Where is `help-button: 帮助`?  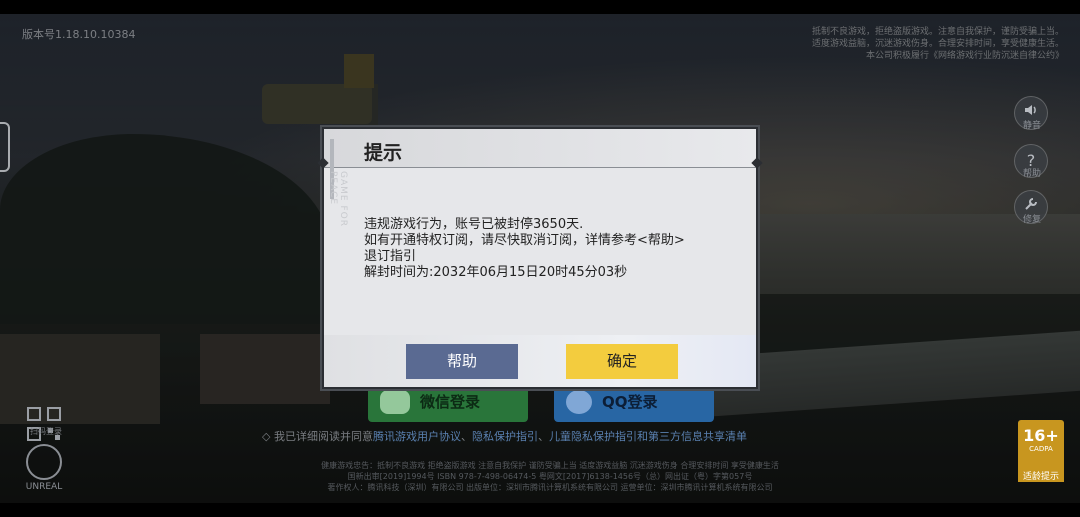 help-button: 帮助 is located at coordinates (462, 361).